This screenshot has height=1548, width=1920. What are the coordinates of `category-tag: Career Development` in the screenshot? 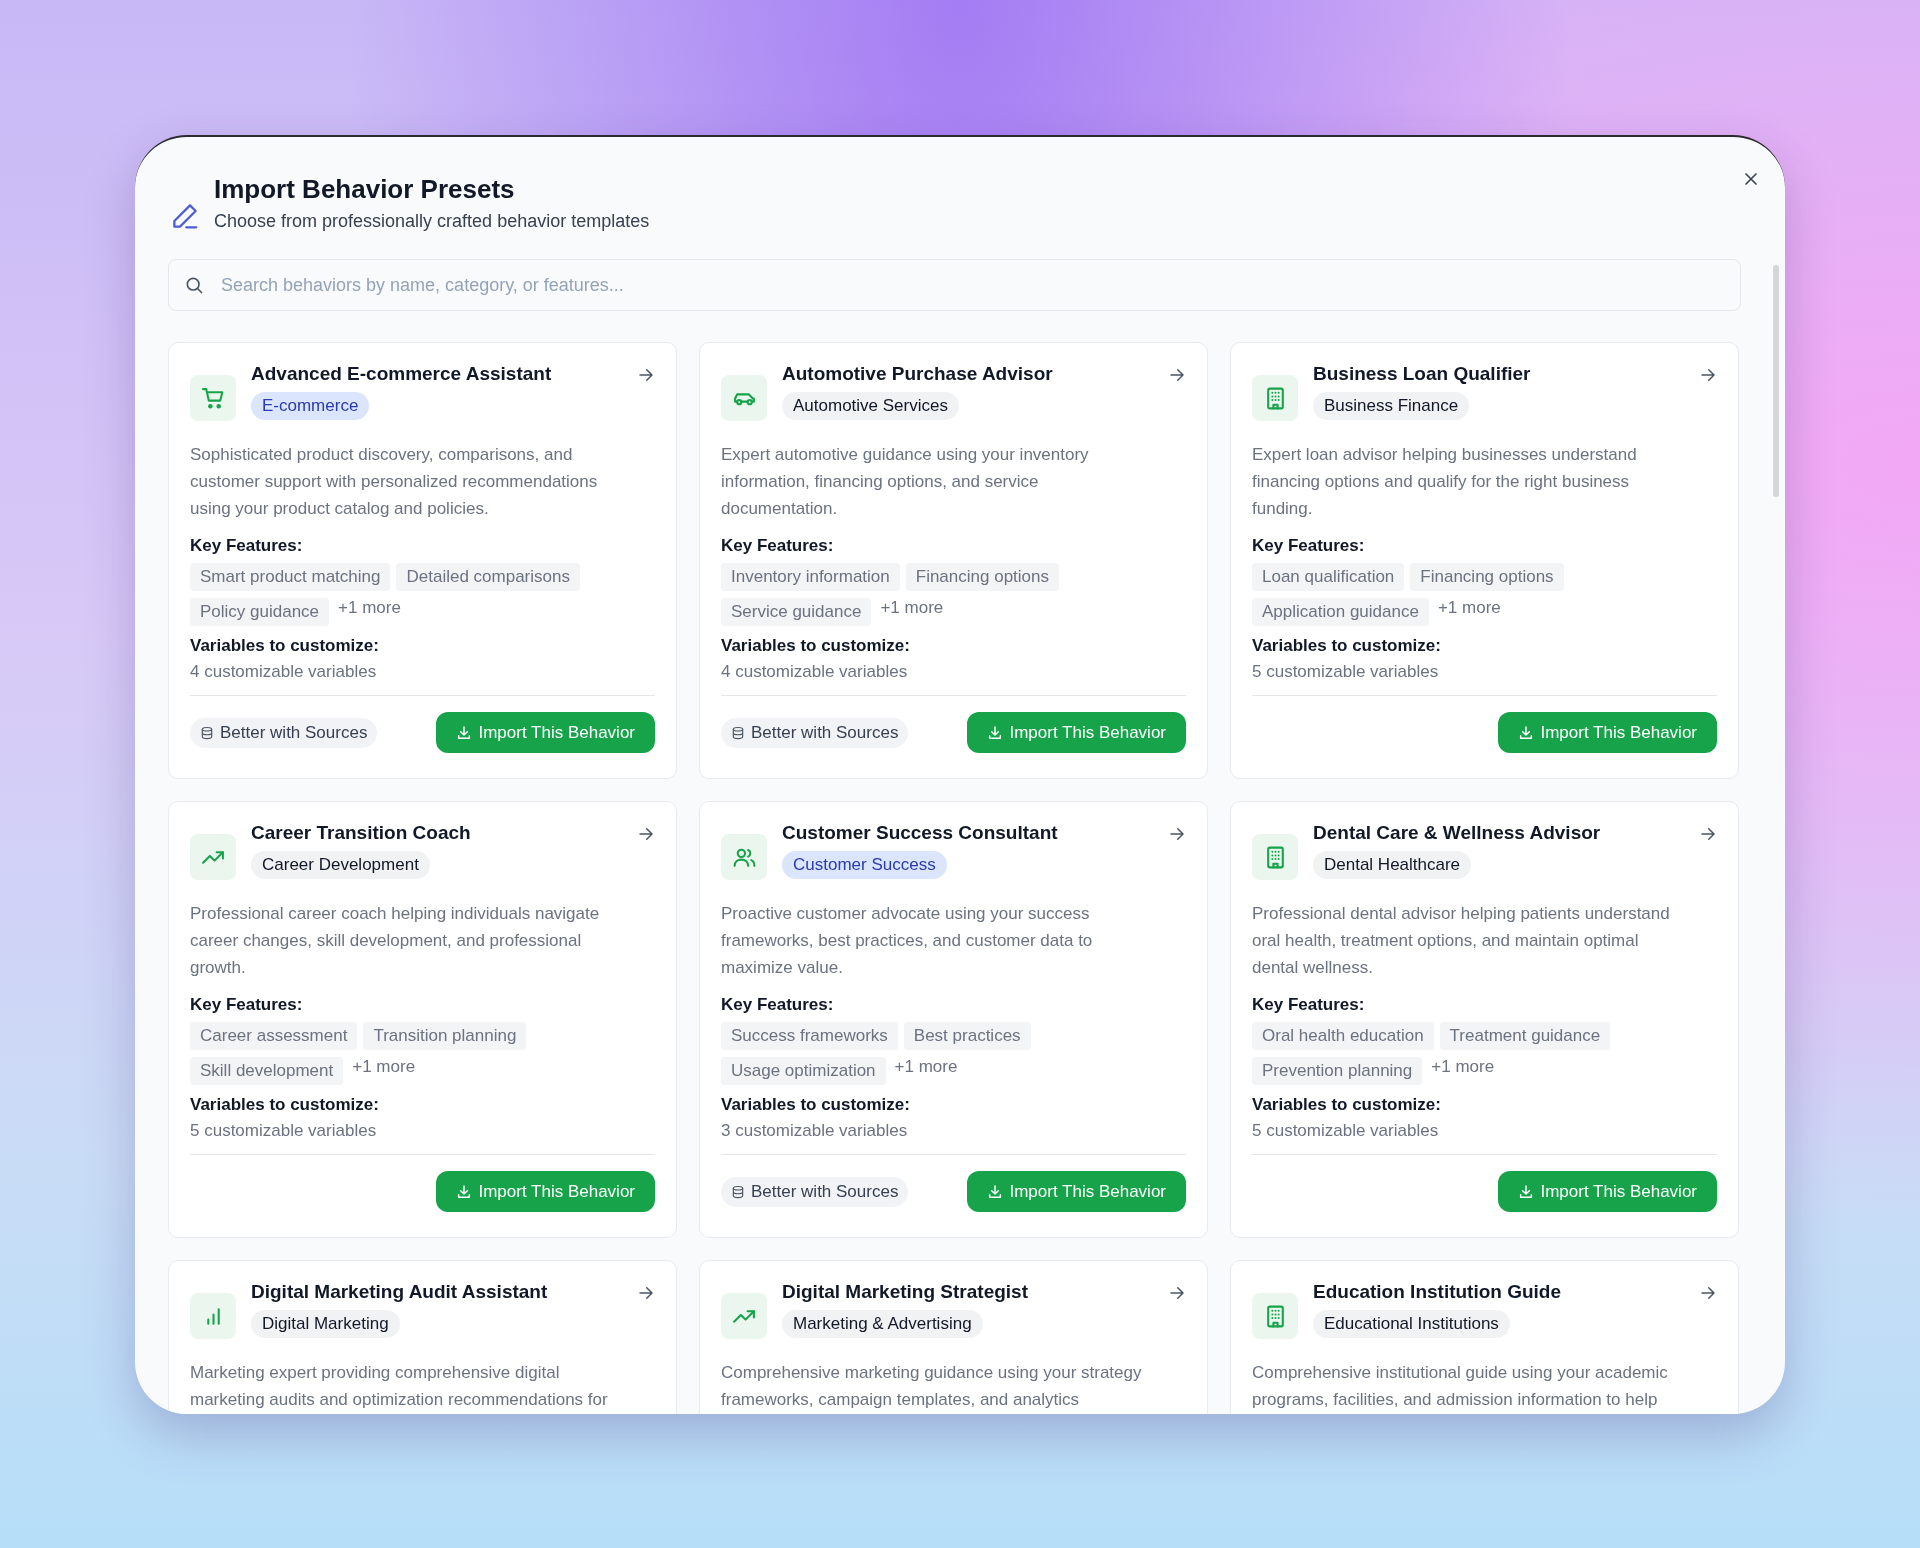 It's located at (340, 865).